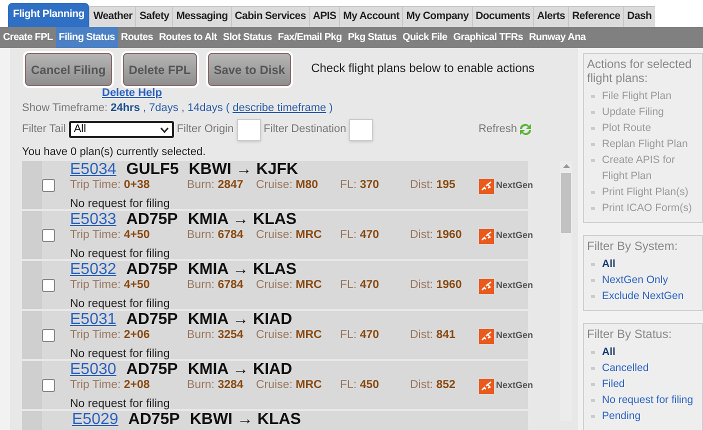  I want to click on panel-title: Filter By Status:, so click(630, 334).